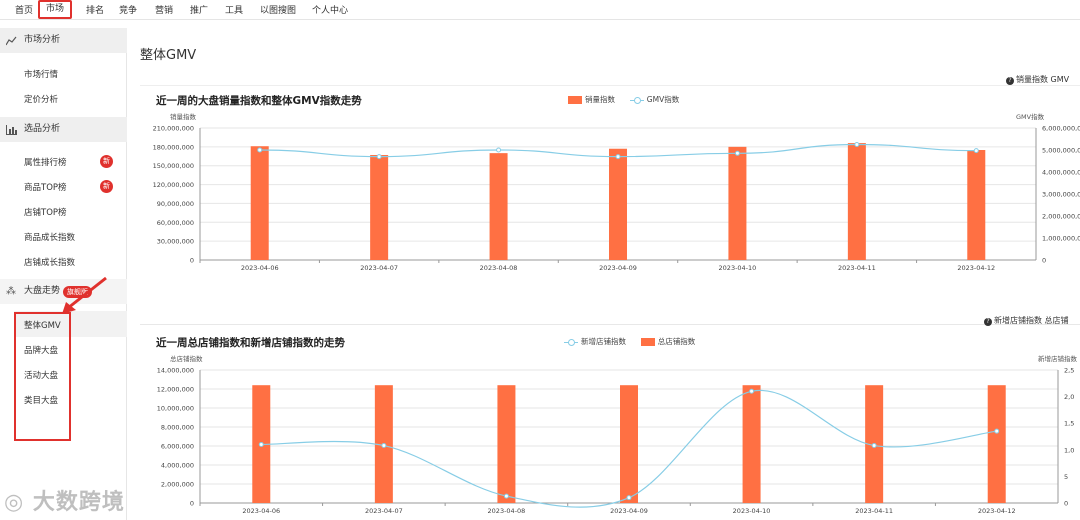 The width and height of the screenshot is (1080, 520). I want to click on right-tick-label: 1,5, so click(1069, 424).